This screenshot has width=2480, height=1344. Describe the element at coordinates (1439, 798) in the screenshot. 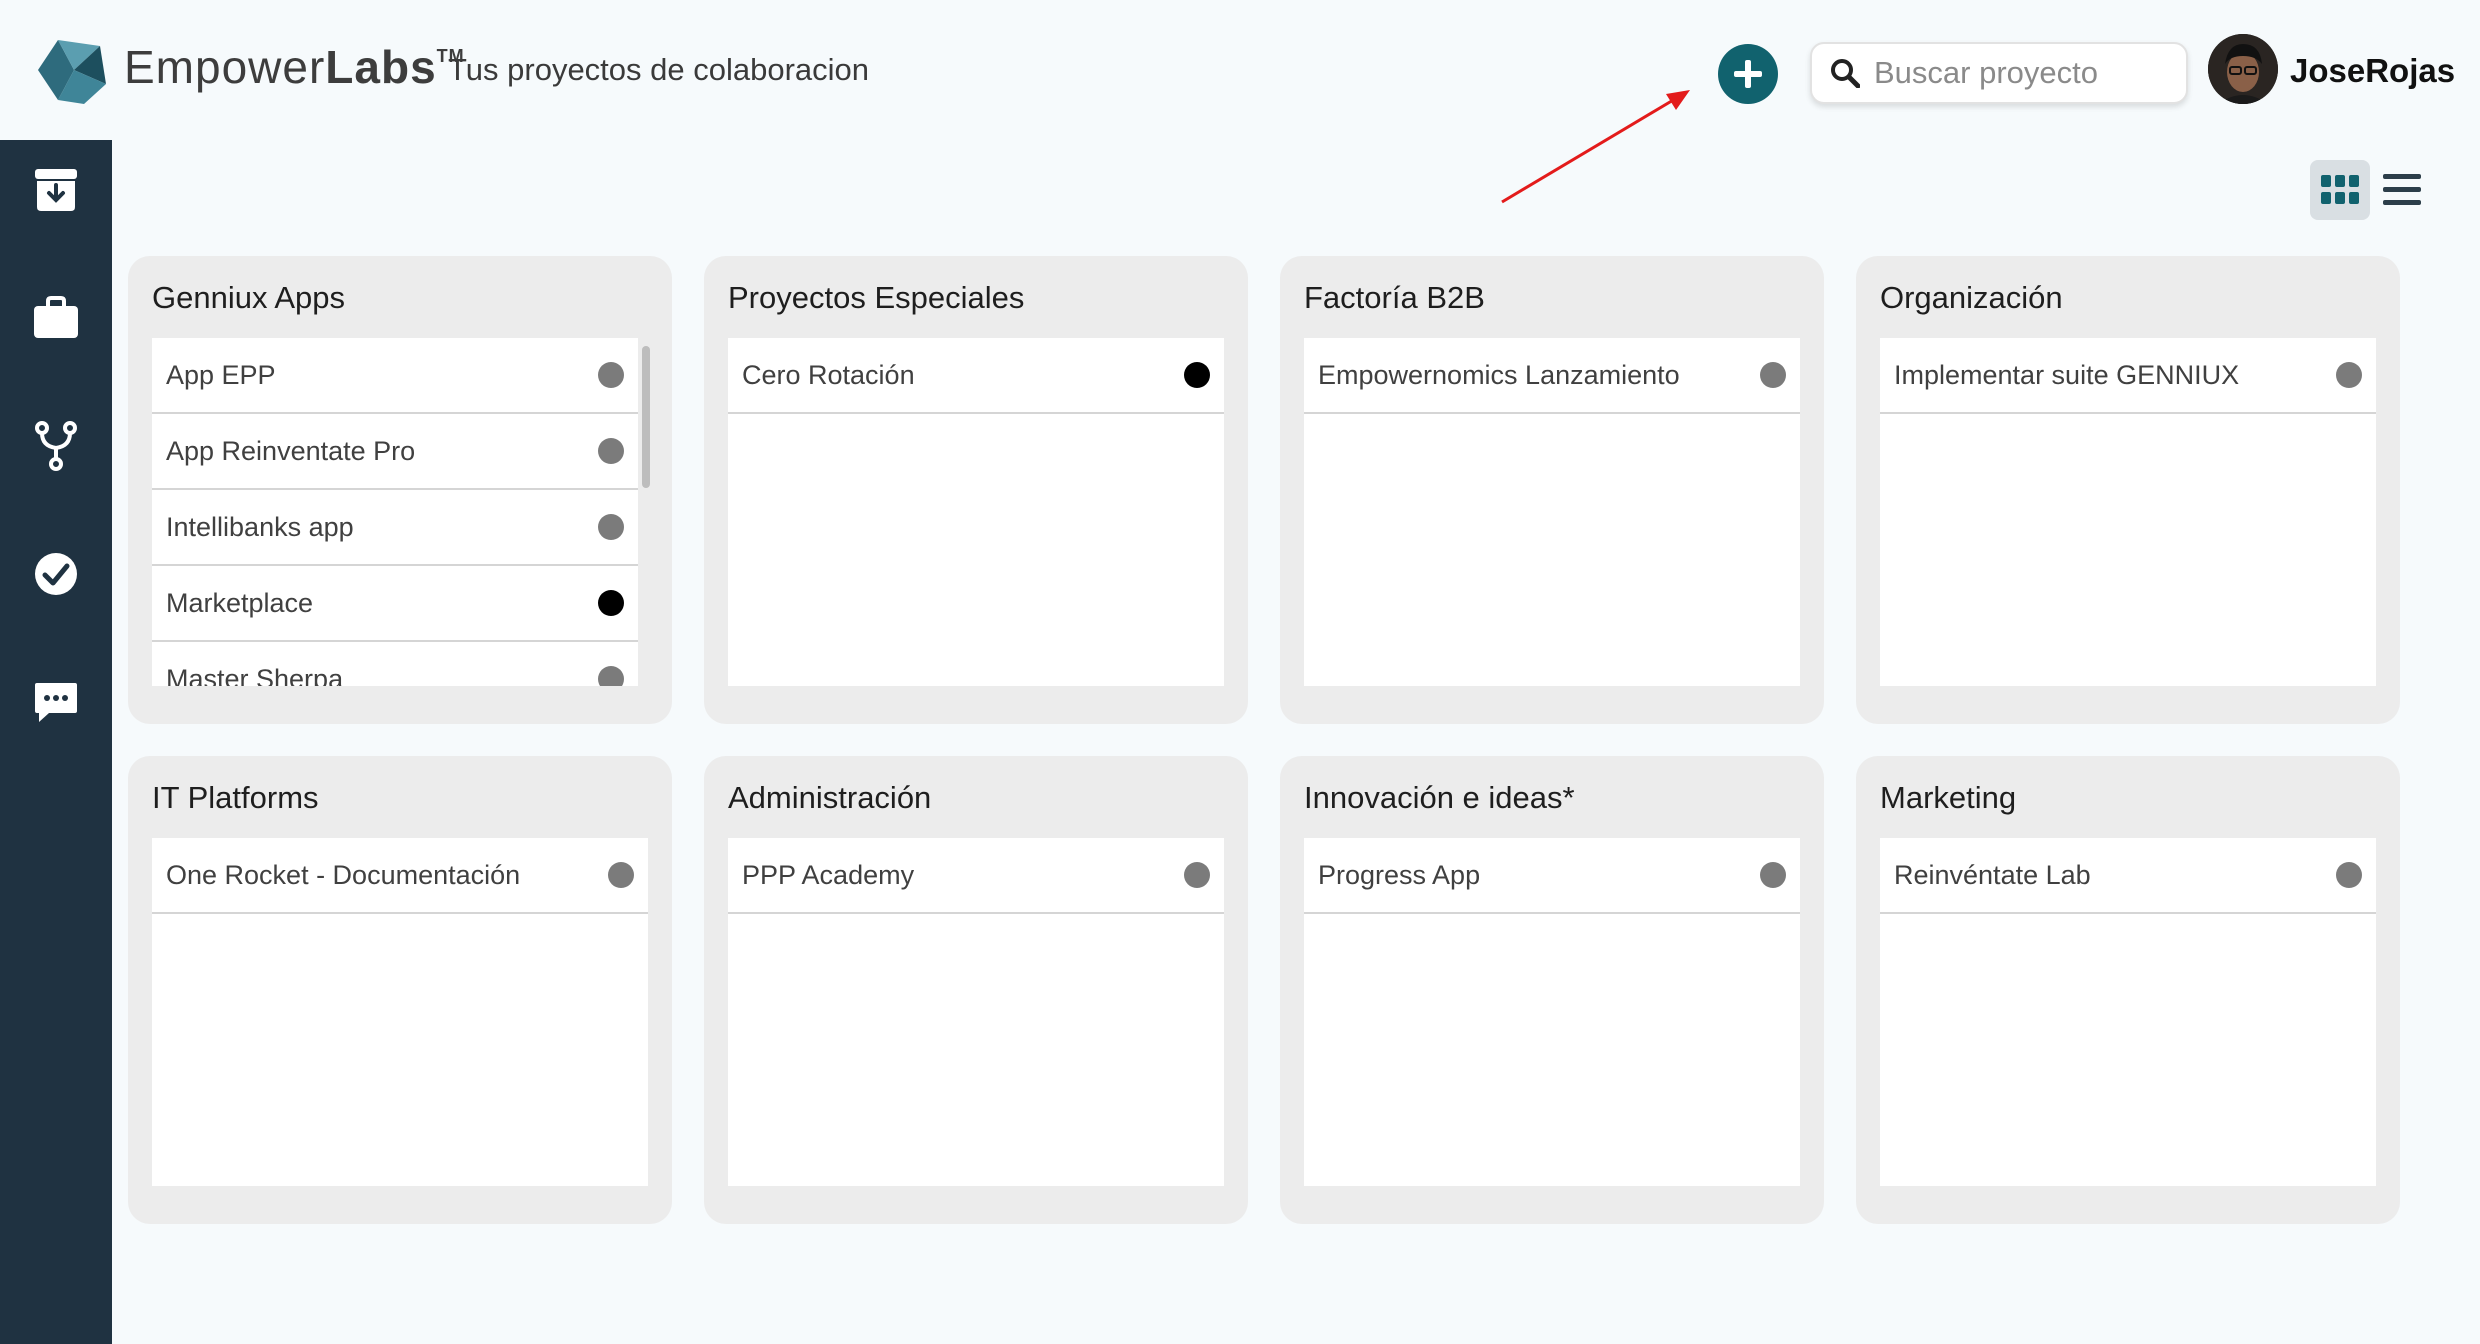

I see `group-title: Innovación e ideas*` at that location.